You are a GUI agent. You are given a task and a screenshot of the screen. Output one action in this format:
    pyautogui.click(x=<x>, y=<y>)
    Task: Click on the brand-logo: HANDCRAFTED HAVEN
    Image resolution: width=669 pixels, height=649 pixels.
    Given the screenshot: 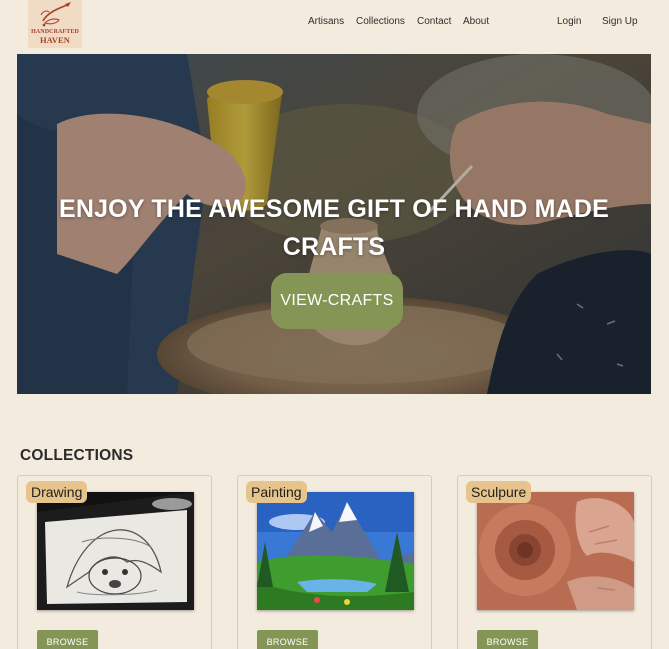 What is the action you would take?
    pyautogui.click(x=55, y=24)
    